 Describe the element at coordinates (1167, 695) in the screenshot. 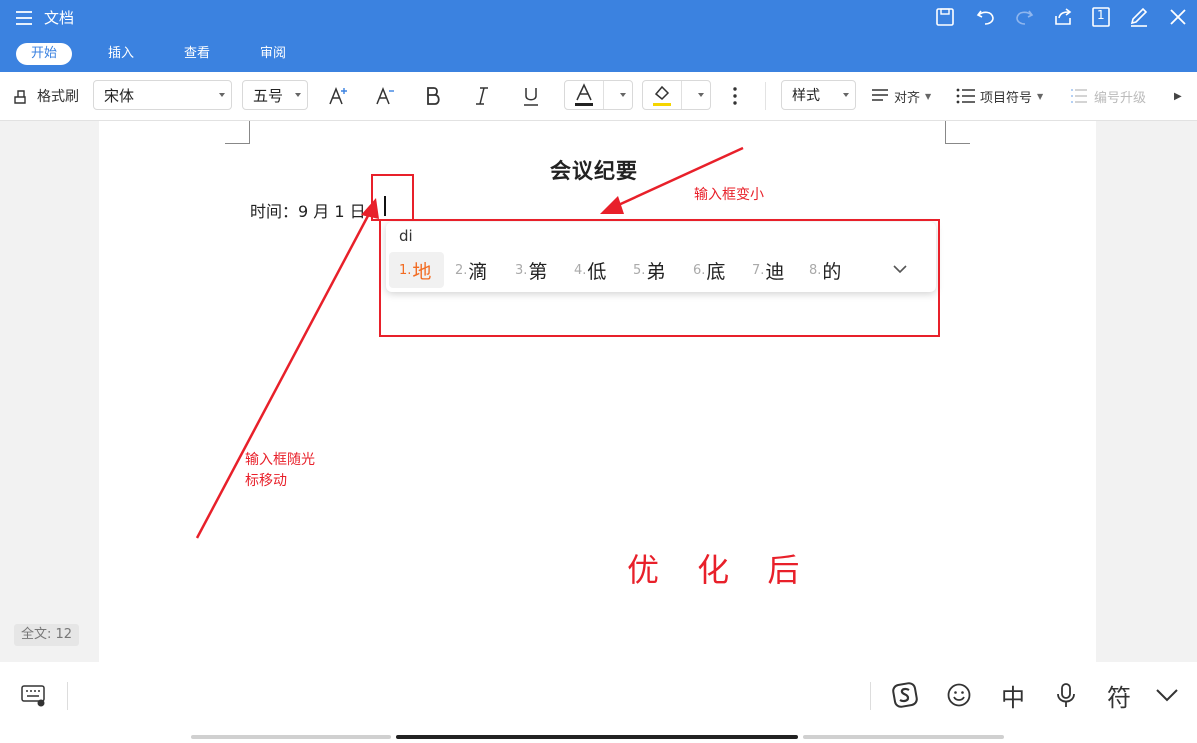

I see `collapse-keyboard-icon` at that location.